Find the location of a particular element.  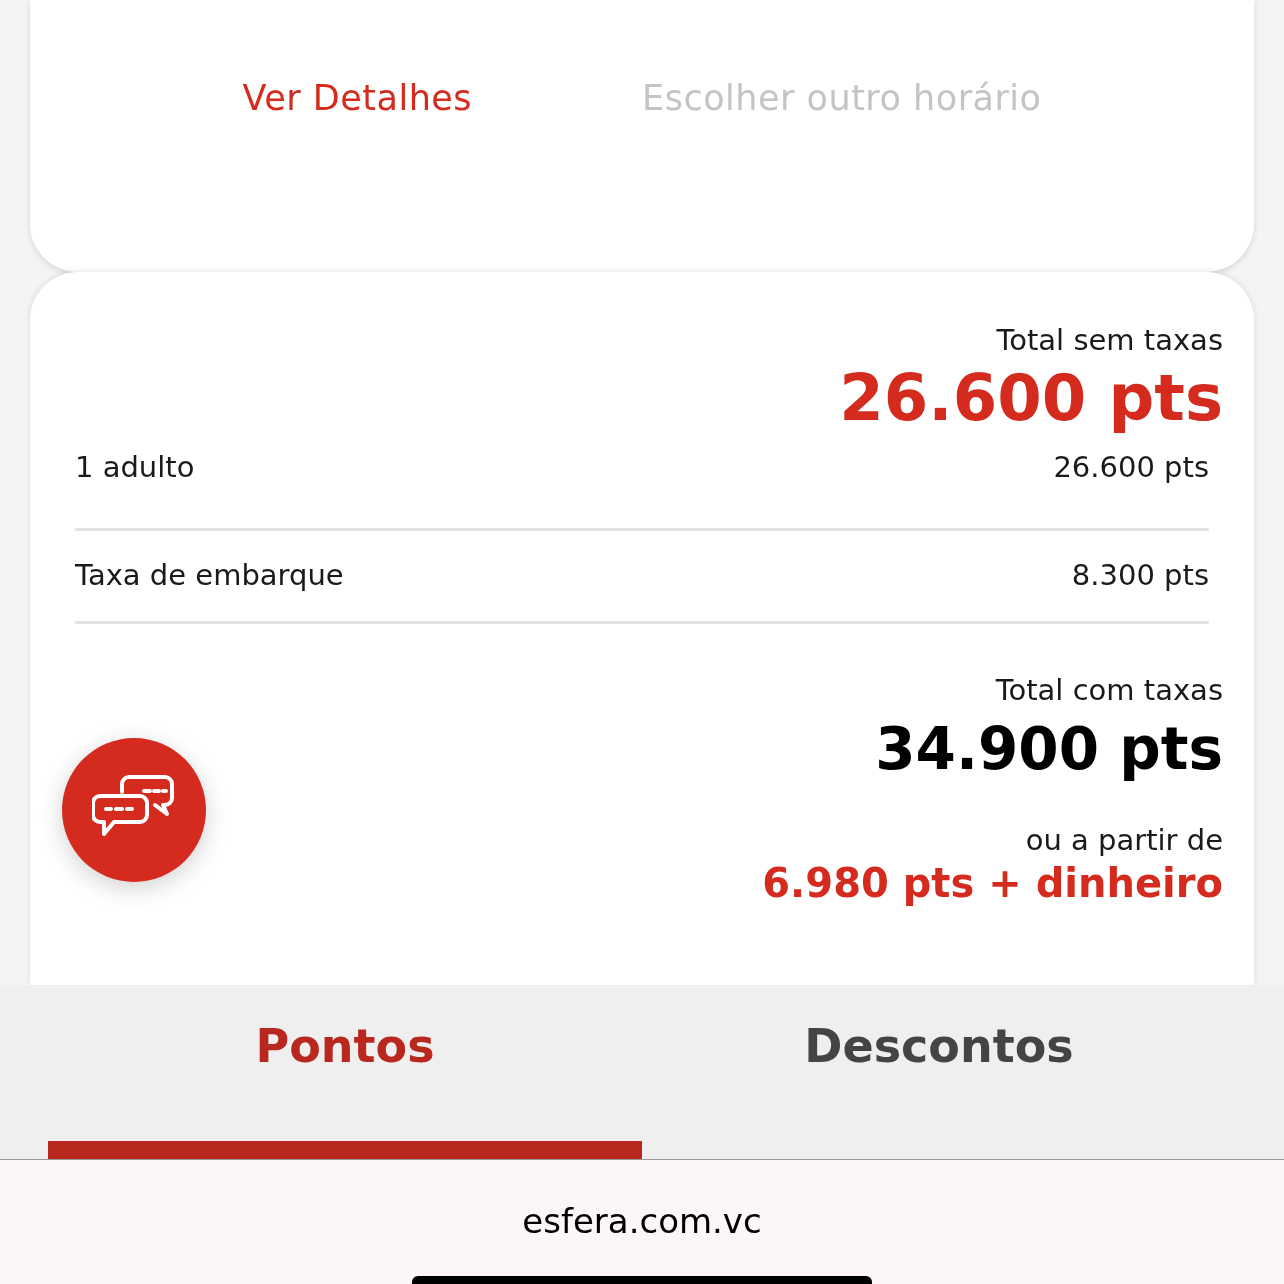

line-label: Taxa de embarque is located at coordinates (209, 576).